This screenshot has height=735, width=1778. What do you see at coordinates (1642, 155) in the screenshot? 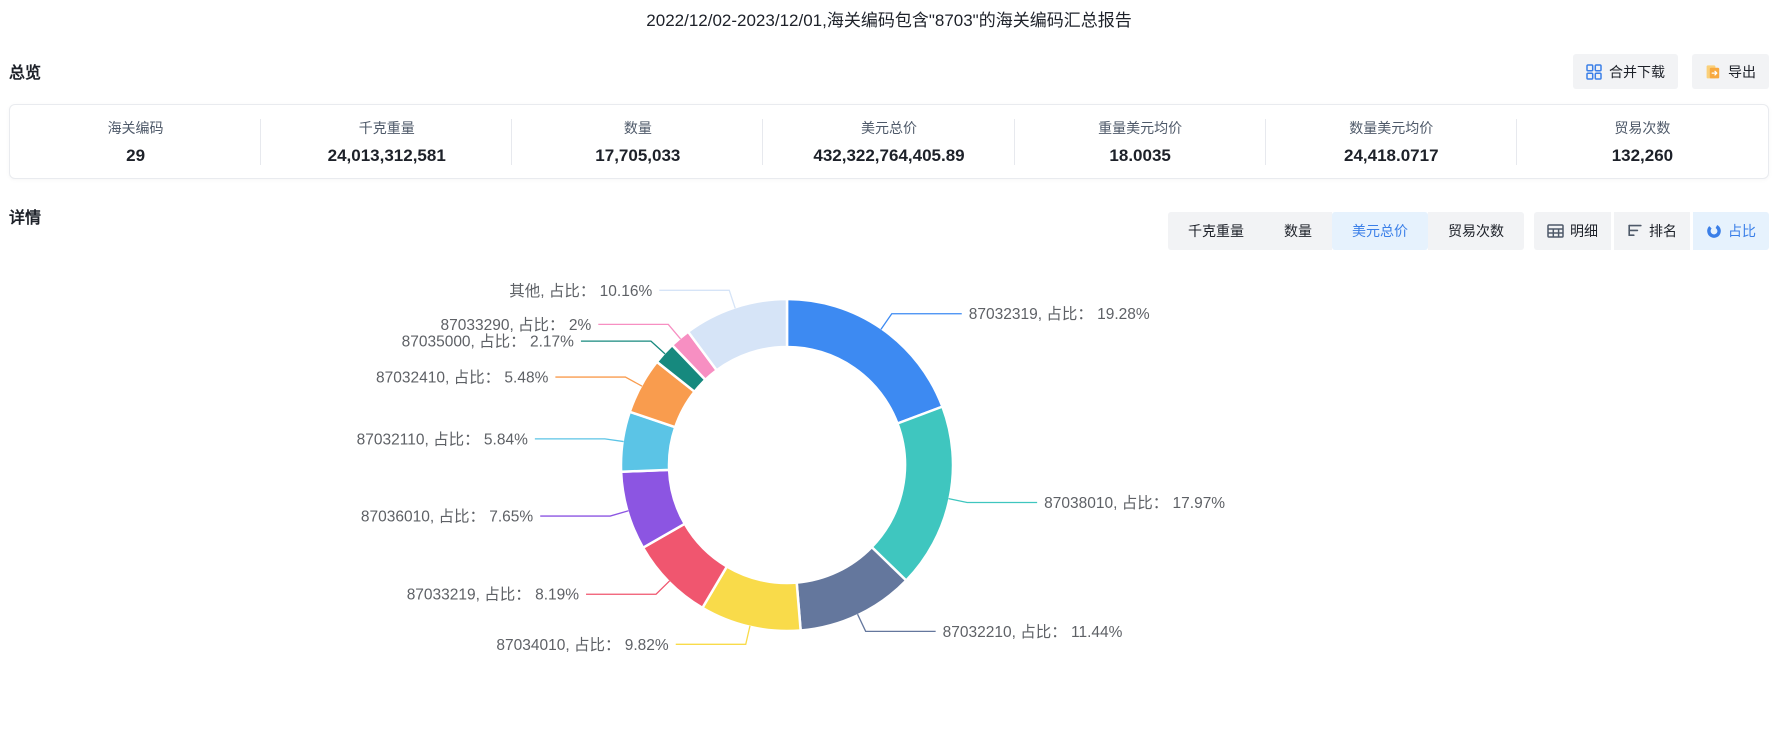
I see `stat-value: 132,260` at bounding box center [1642, 155].